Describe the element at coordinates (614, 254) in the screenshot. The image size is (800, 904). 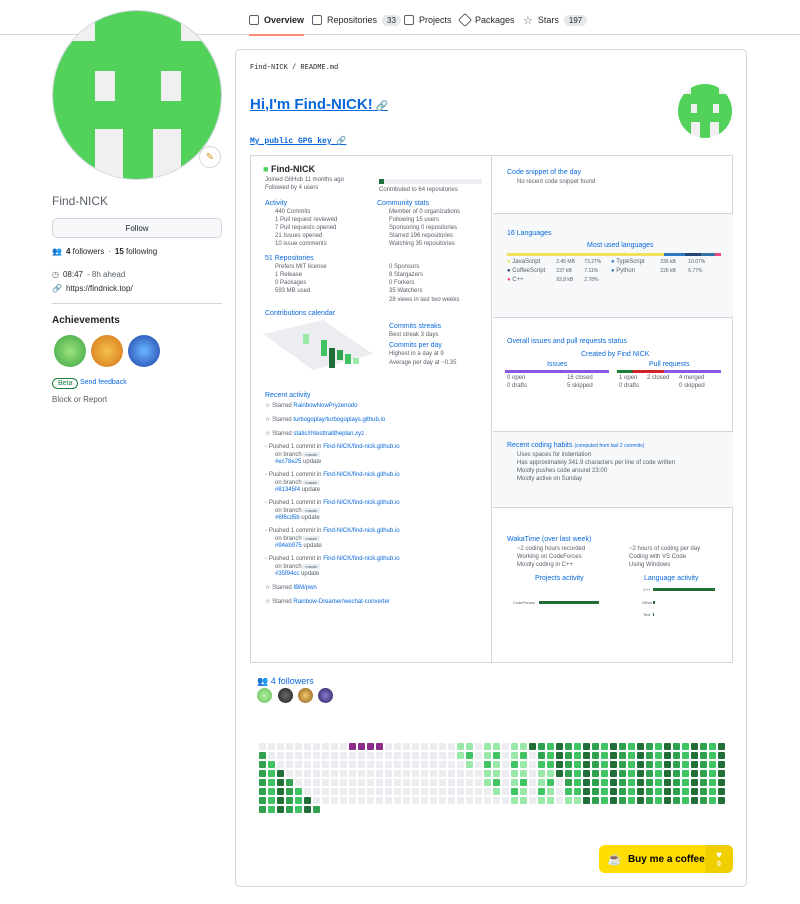
I see `languages-bar` at that location.